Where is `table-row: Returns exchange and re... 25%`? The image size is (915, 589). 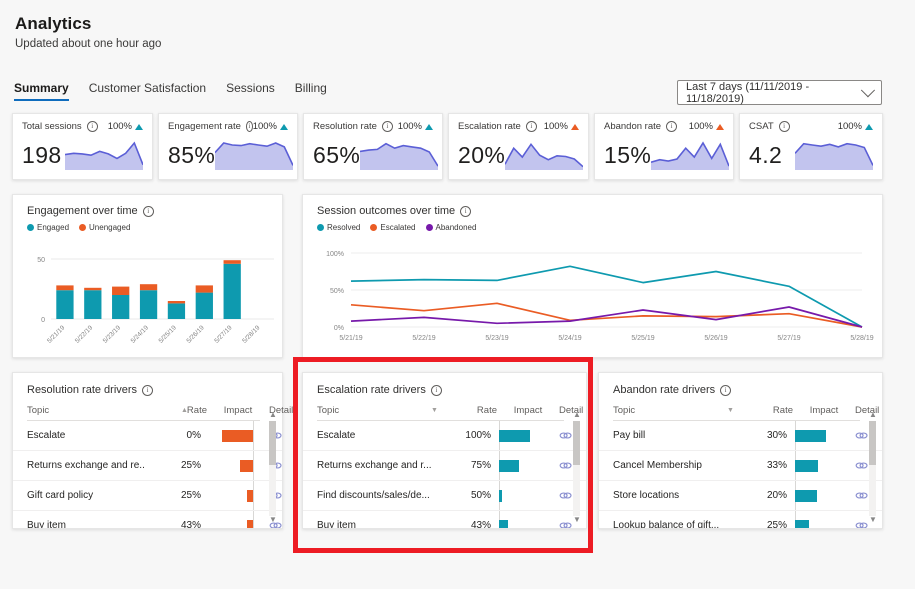 table-row: Returns exchange and re... 25% is located at coordinates (147, 466).